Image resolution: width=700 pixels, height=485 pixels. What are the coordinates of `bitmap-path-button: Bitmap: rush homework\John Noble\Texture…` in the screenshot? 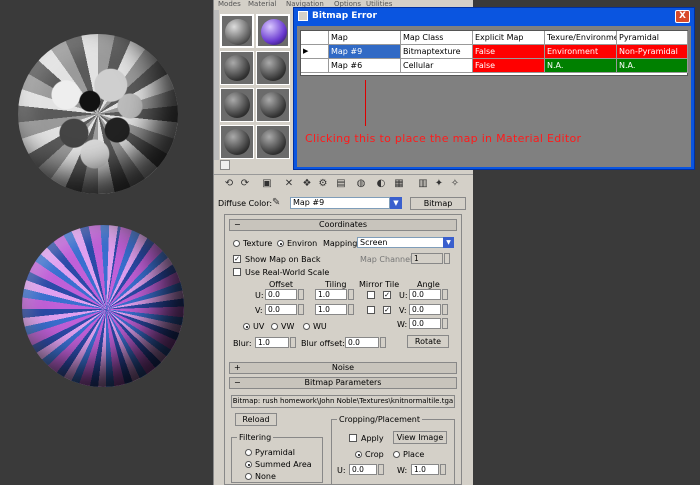 It's located at (343, 401).